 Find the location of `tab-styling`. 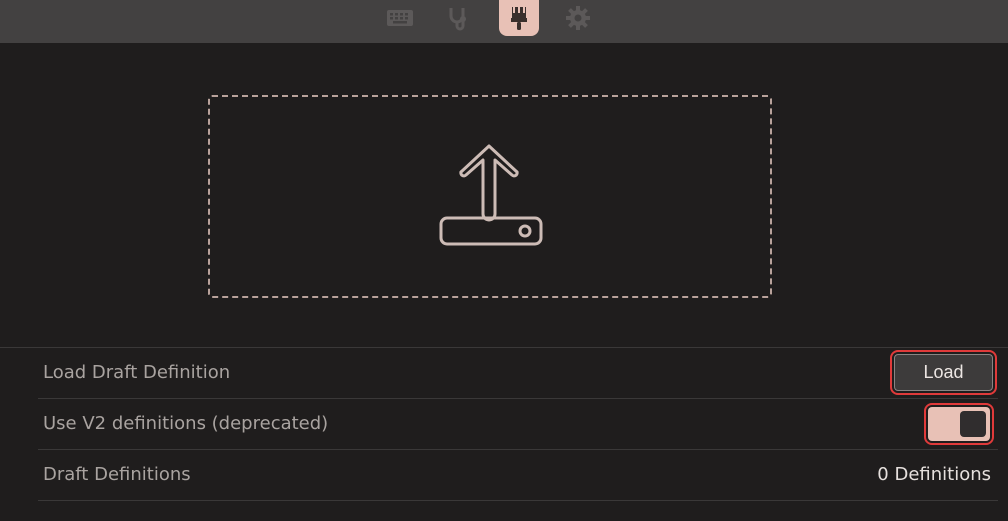

tab-styling is located at coordinates (519, 18).